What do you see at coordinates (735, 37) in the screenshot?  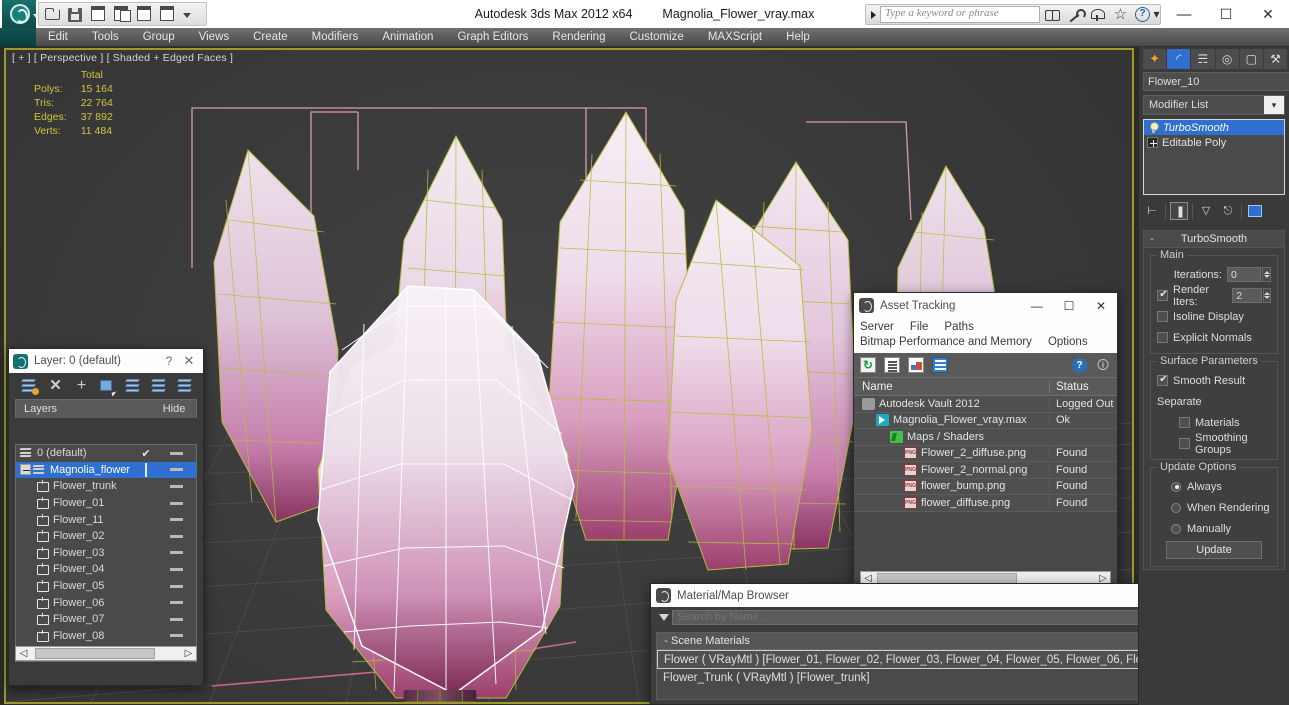 I see `menu-item-maxscript: MAXScript` at bounding box center [735, 37].